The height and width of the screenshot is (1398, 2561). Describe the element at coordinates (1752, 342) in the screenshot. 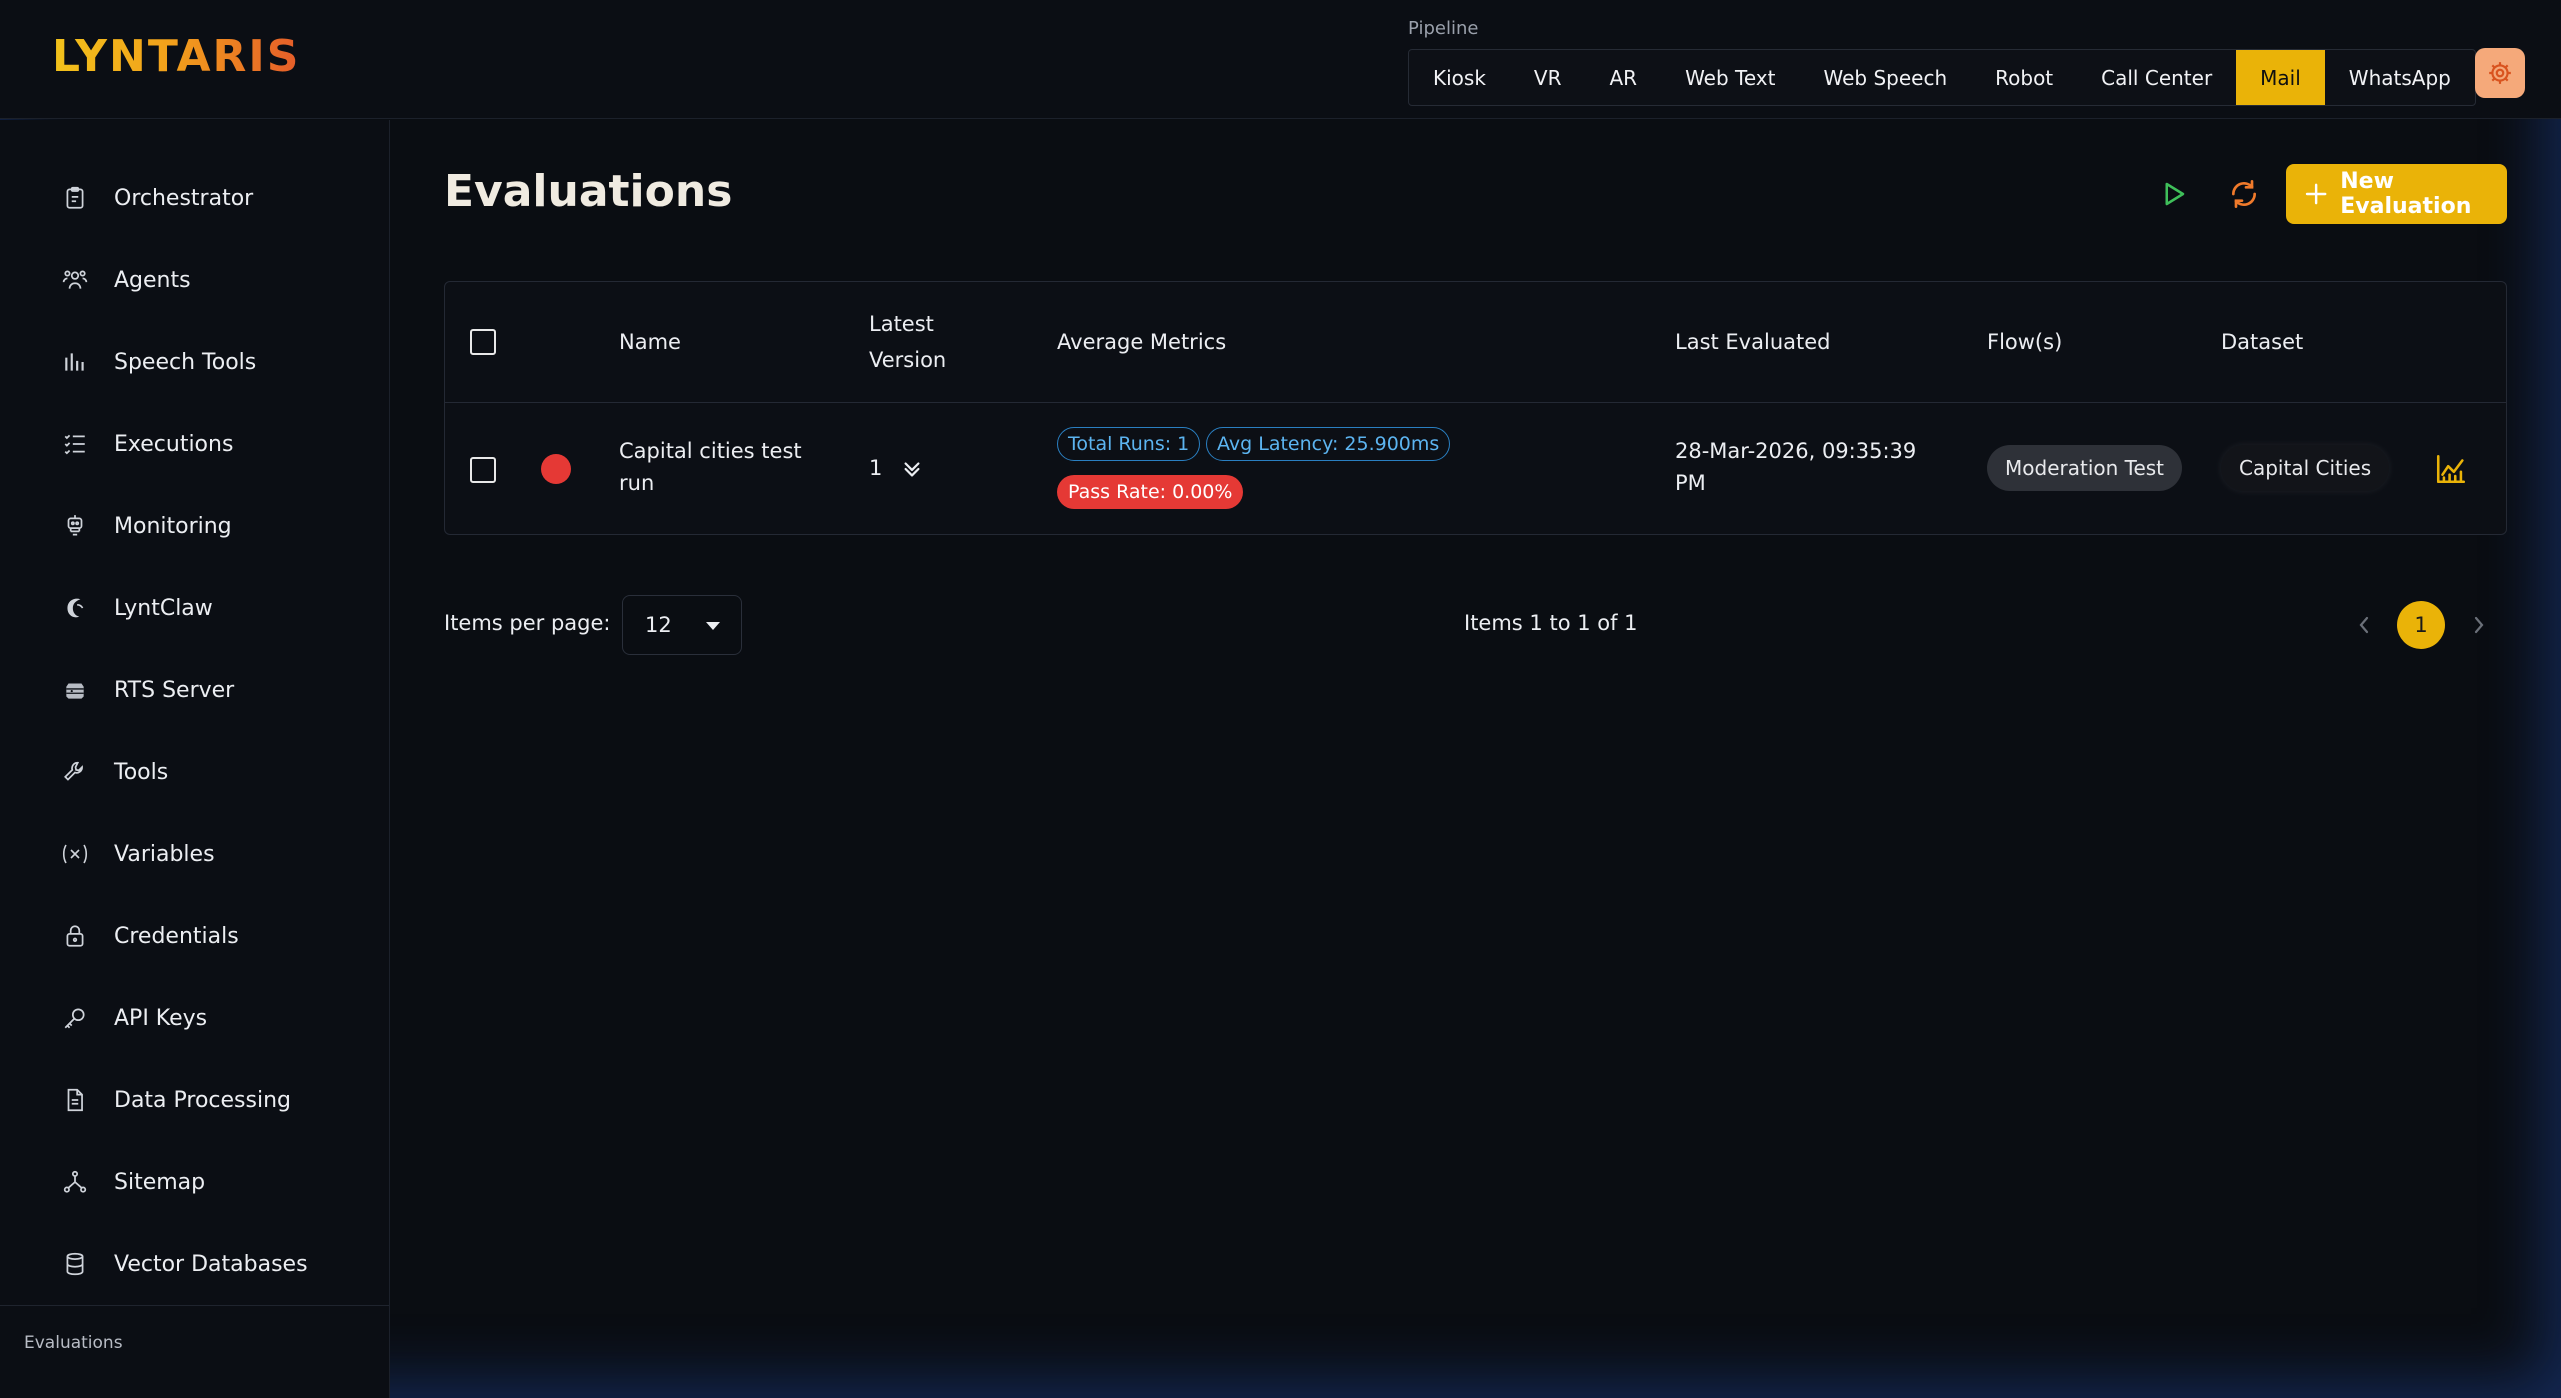

I see `column-header-last-evaluated: Last Evaluated` at that location.